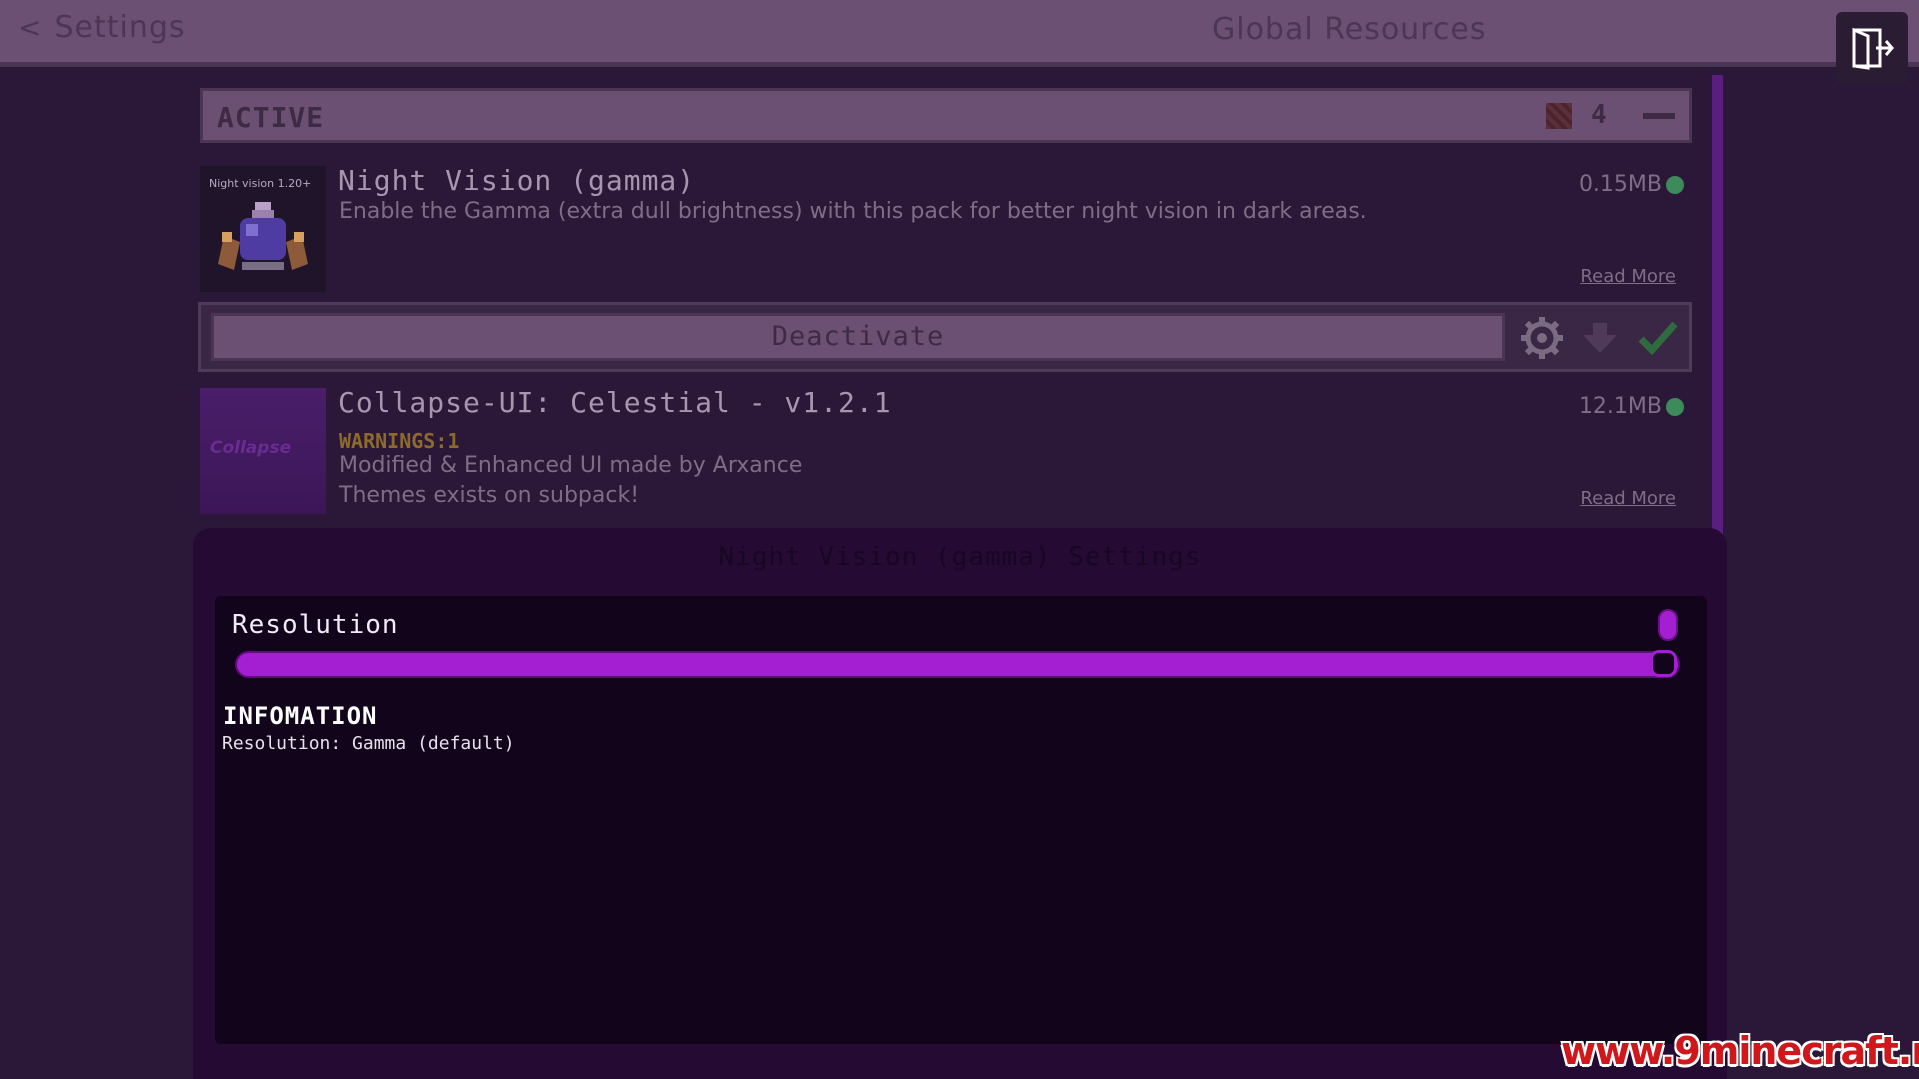 The image size is (1919, 1079). Describe the element at coordinates (300, 716) in the screenshot. I see `info-title: INFOMATION` at that location.